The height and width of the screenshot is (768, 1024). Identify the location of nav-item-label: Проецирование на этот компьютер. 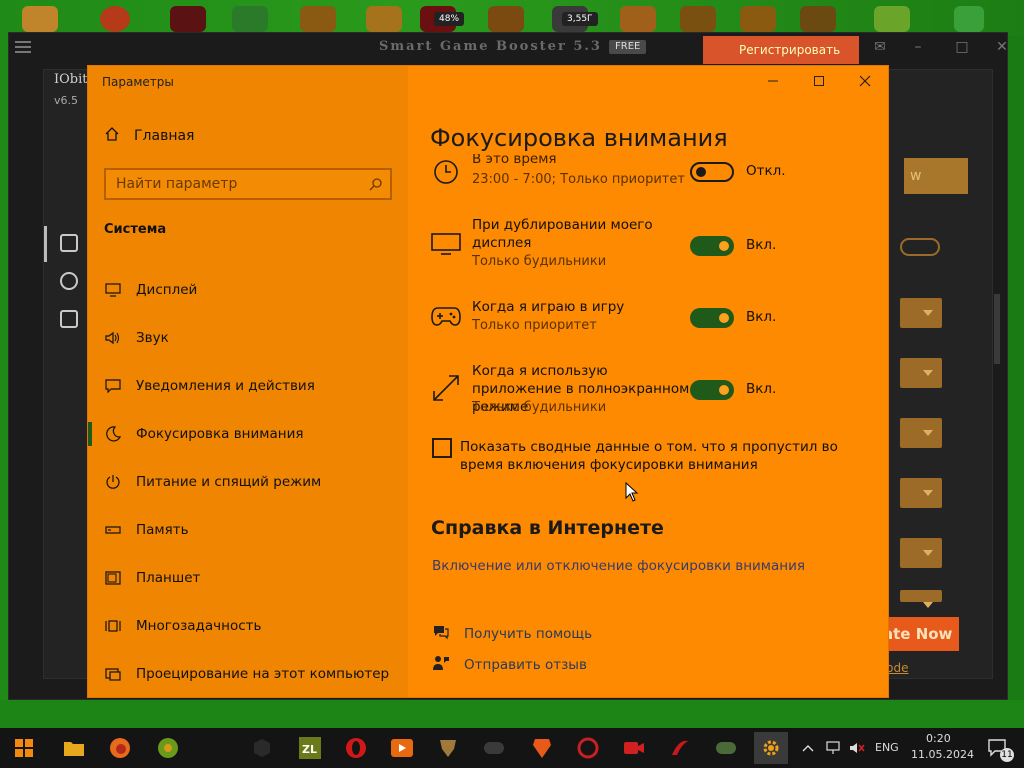
(263, 674).